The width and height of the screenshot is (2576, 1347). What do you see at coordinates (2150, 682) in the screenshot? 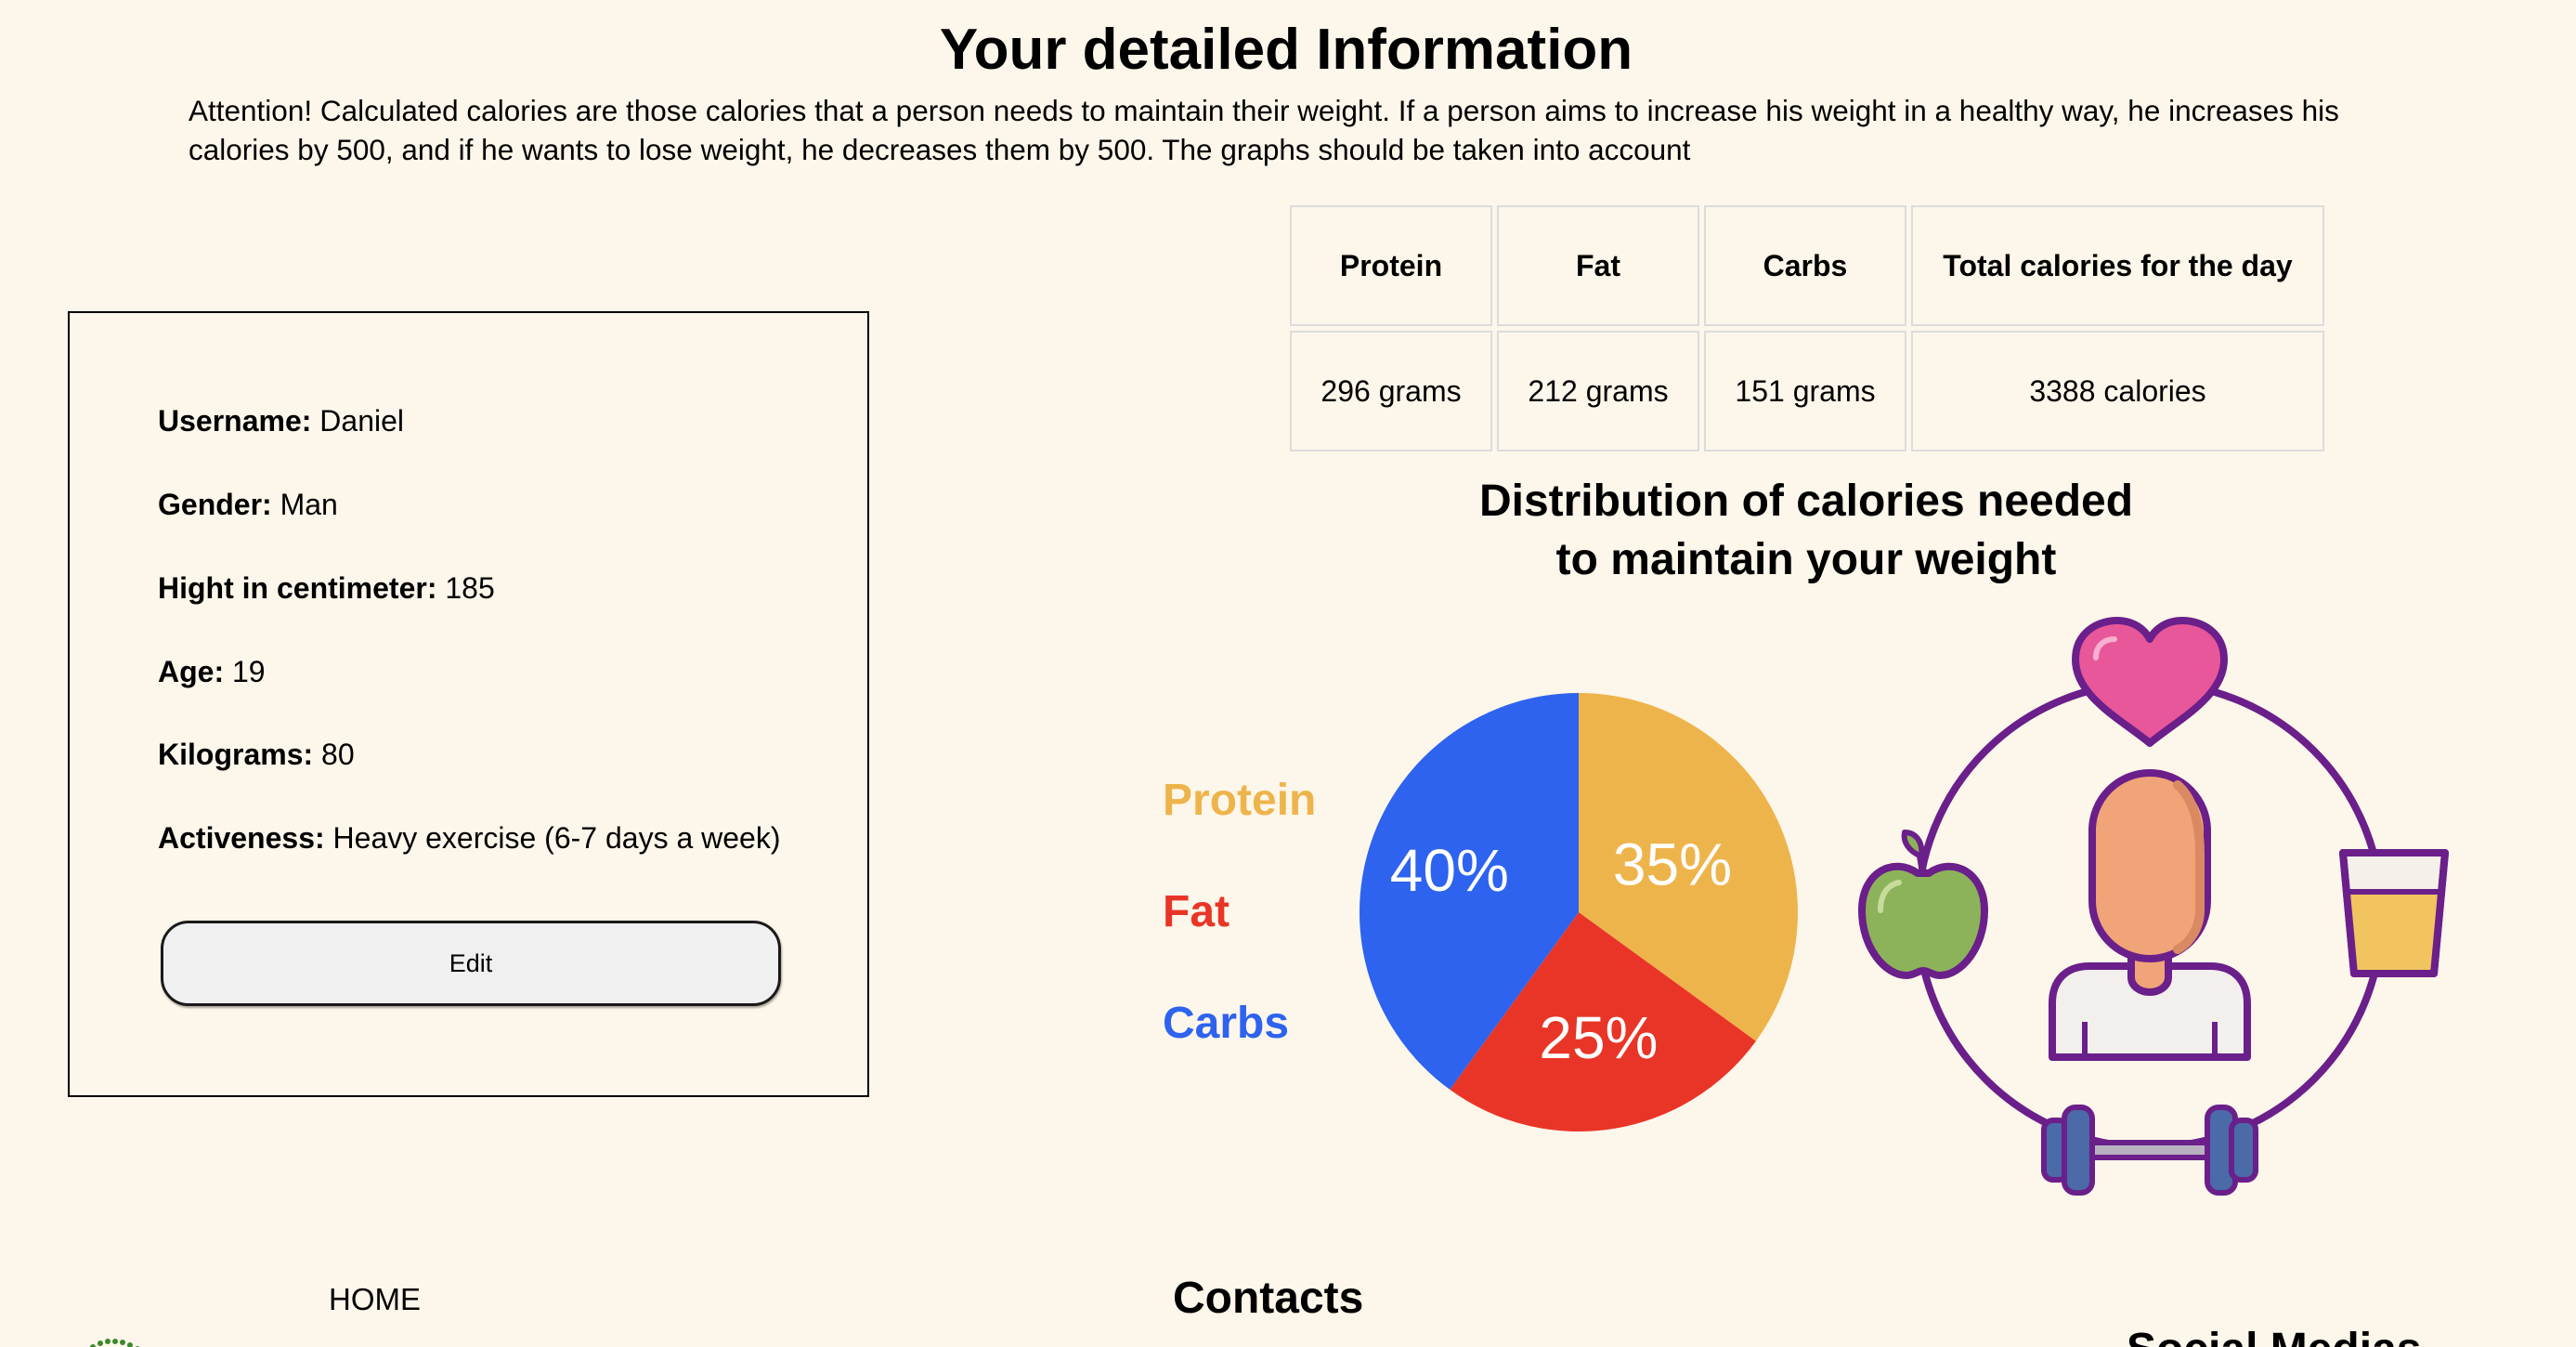
I see `heart-icon` at bounding box center [2150, 682].